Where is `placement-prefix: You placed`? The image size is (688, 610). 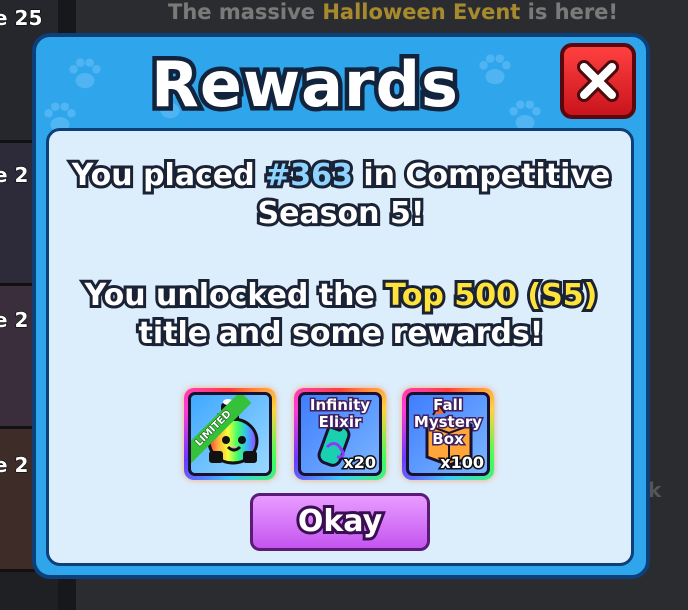 placement-prefix: You placed is located at coordinates (167, 175).